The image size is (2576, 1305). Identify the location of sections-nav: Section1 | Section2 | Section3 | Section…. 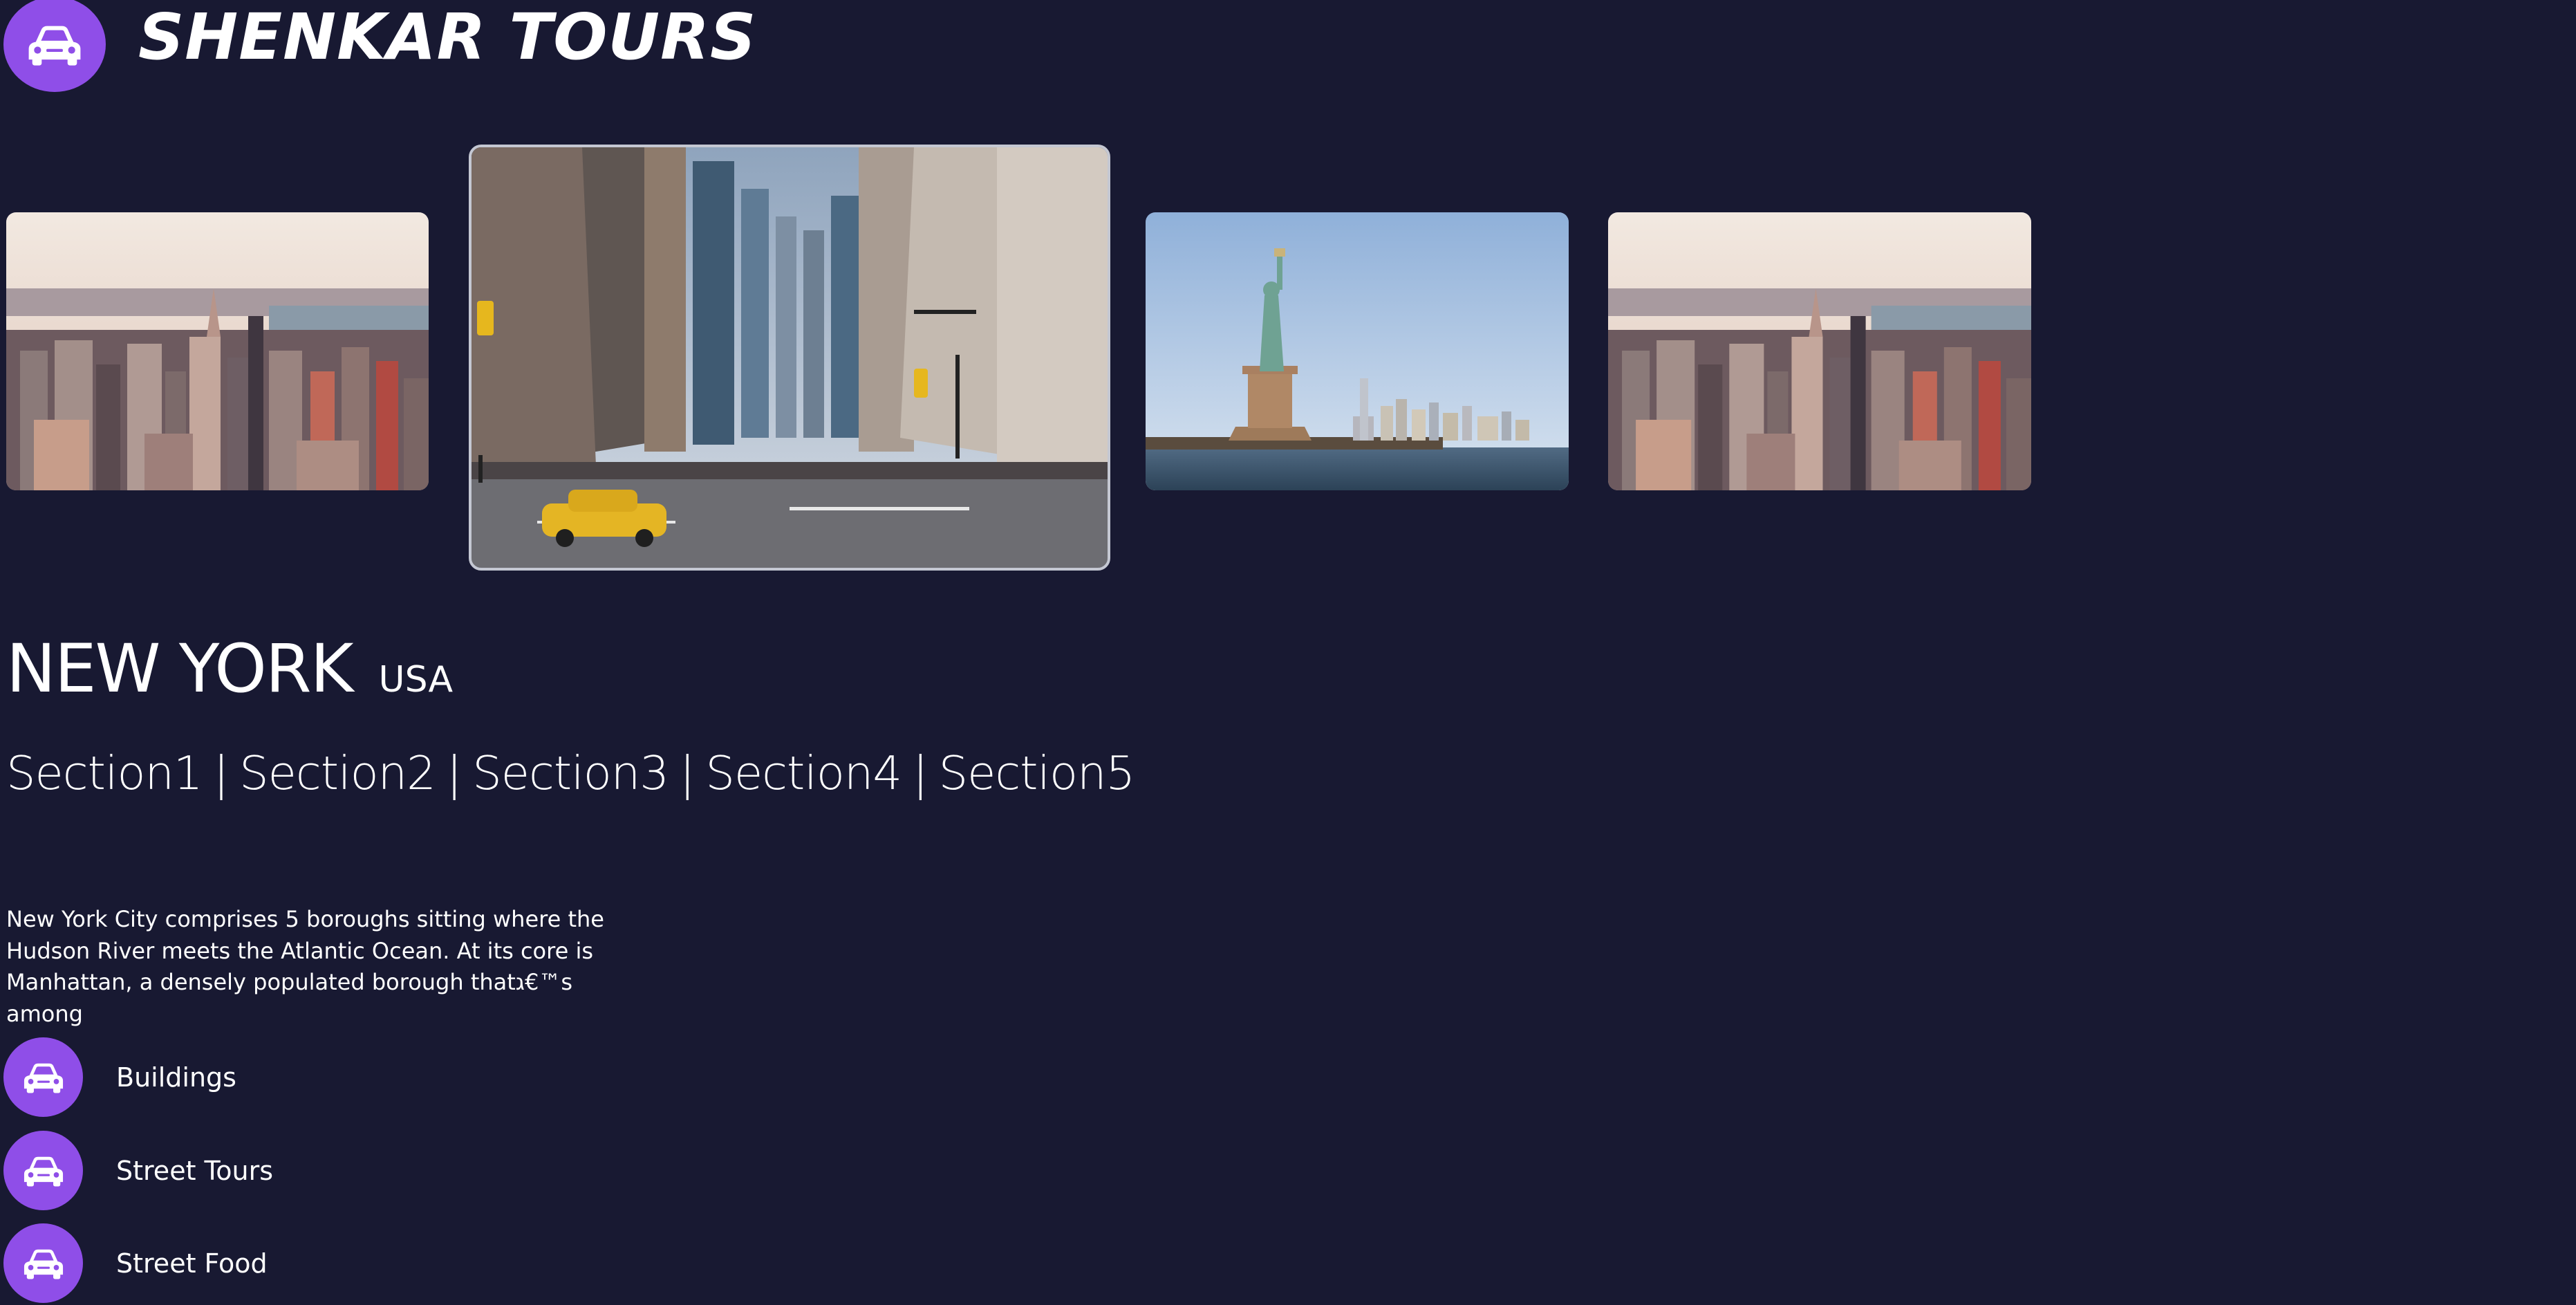
(570, 774).